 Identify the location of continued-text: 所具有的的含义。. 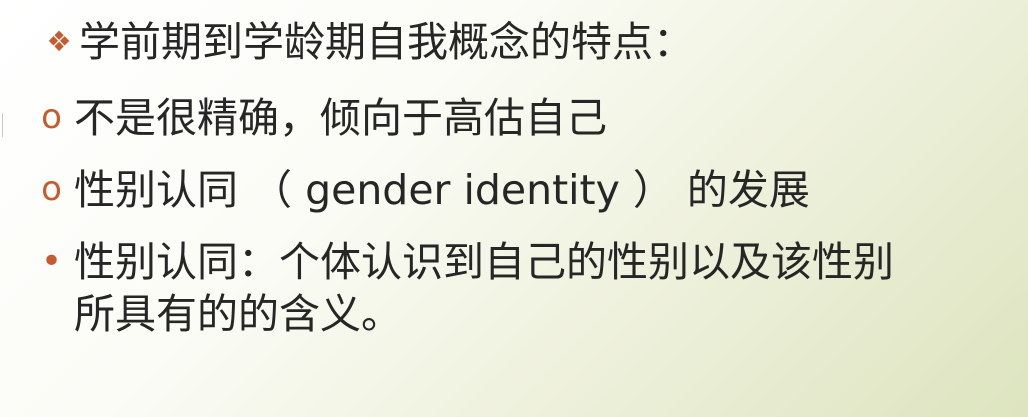
(238, 314).